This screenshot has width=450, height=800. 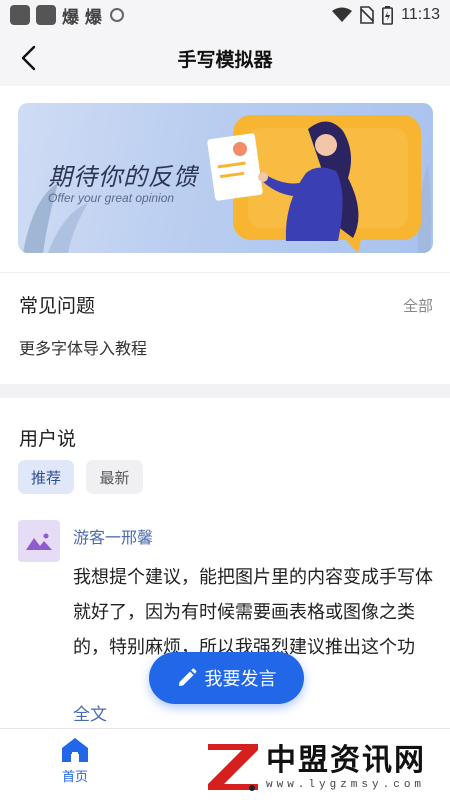 I want to click on avatar, so click(x=39, y=541).